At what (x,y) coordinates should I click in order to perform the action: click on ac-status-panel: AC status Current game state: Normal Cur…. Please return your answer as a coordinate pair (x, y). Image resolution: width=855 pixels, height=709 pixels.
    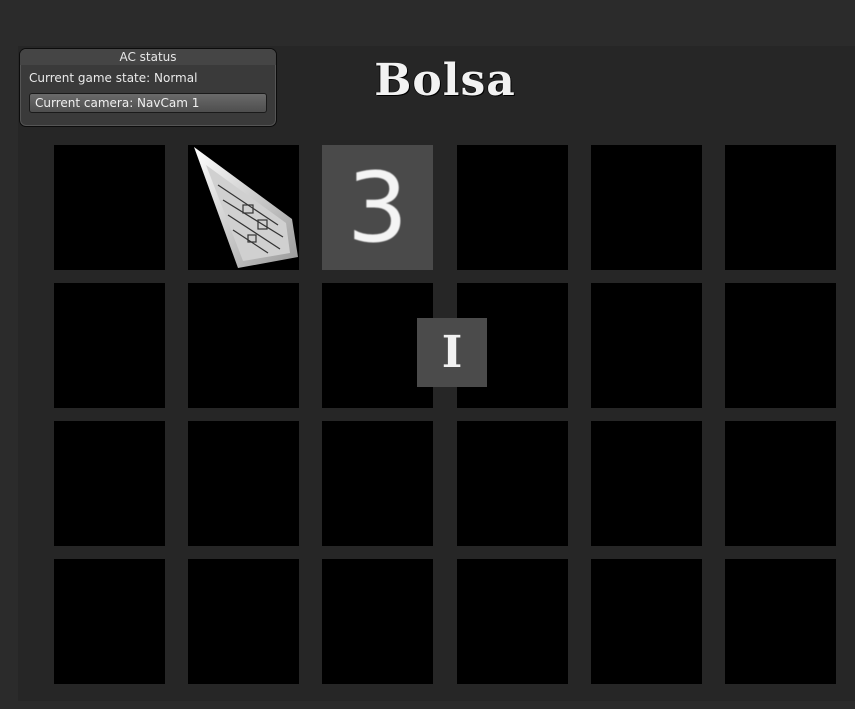
    Looking at the image, I should click on (148, 87).